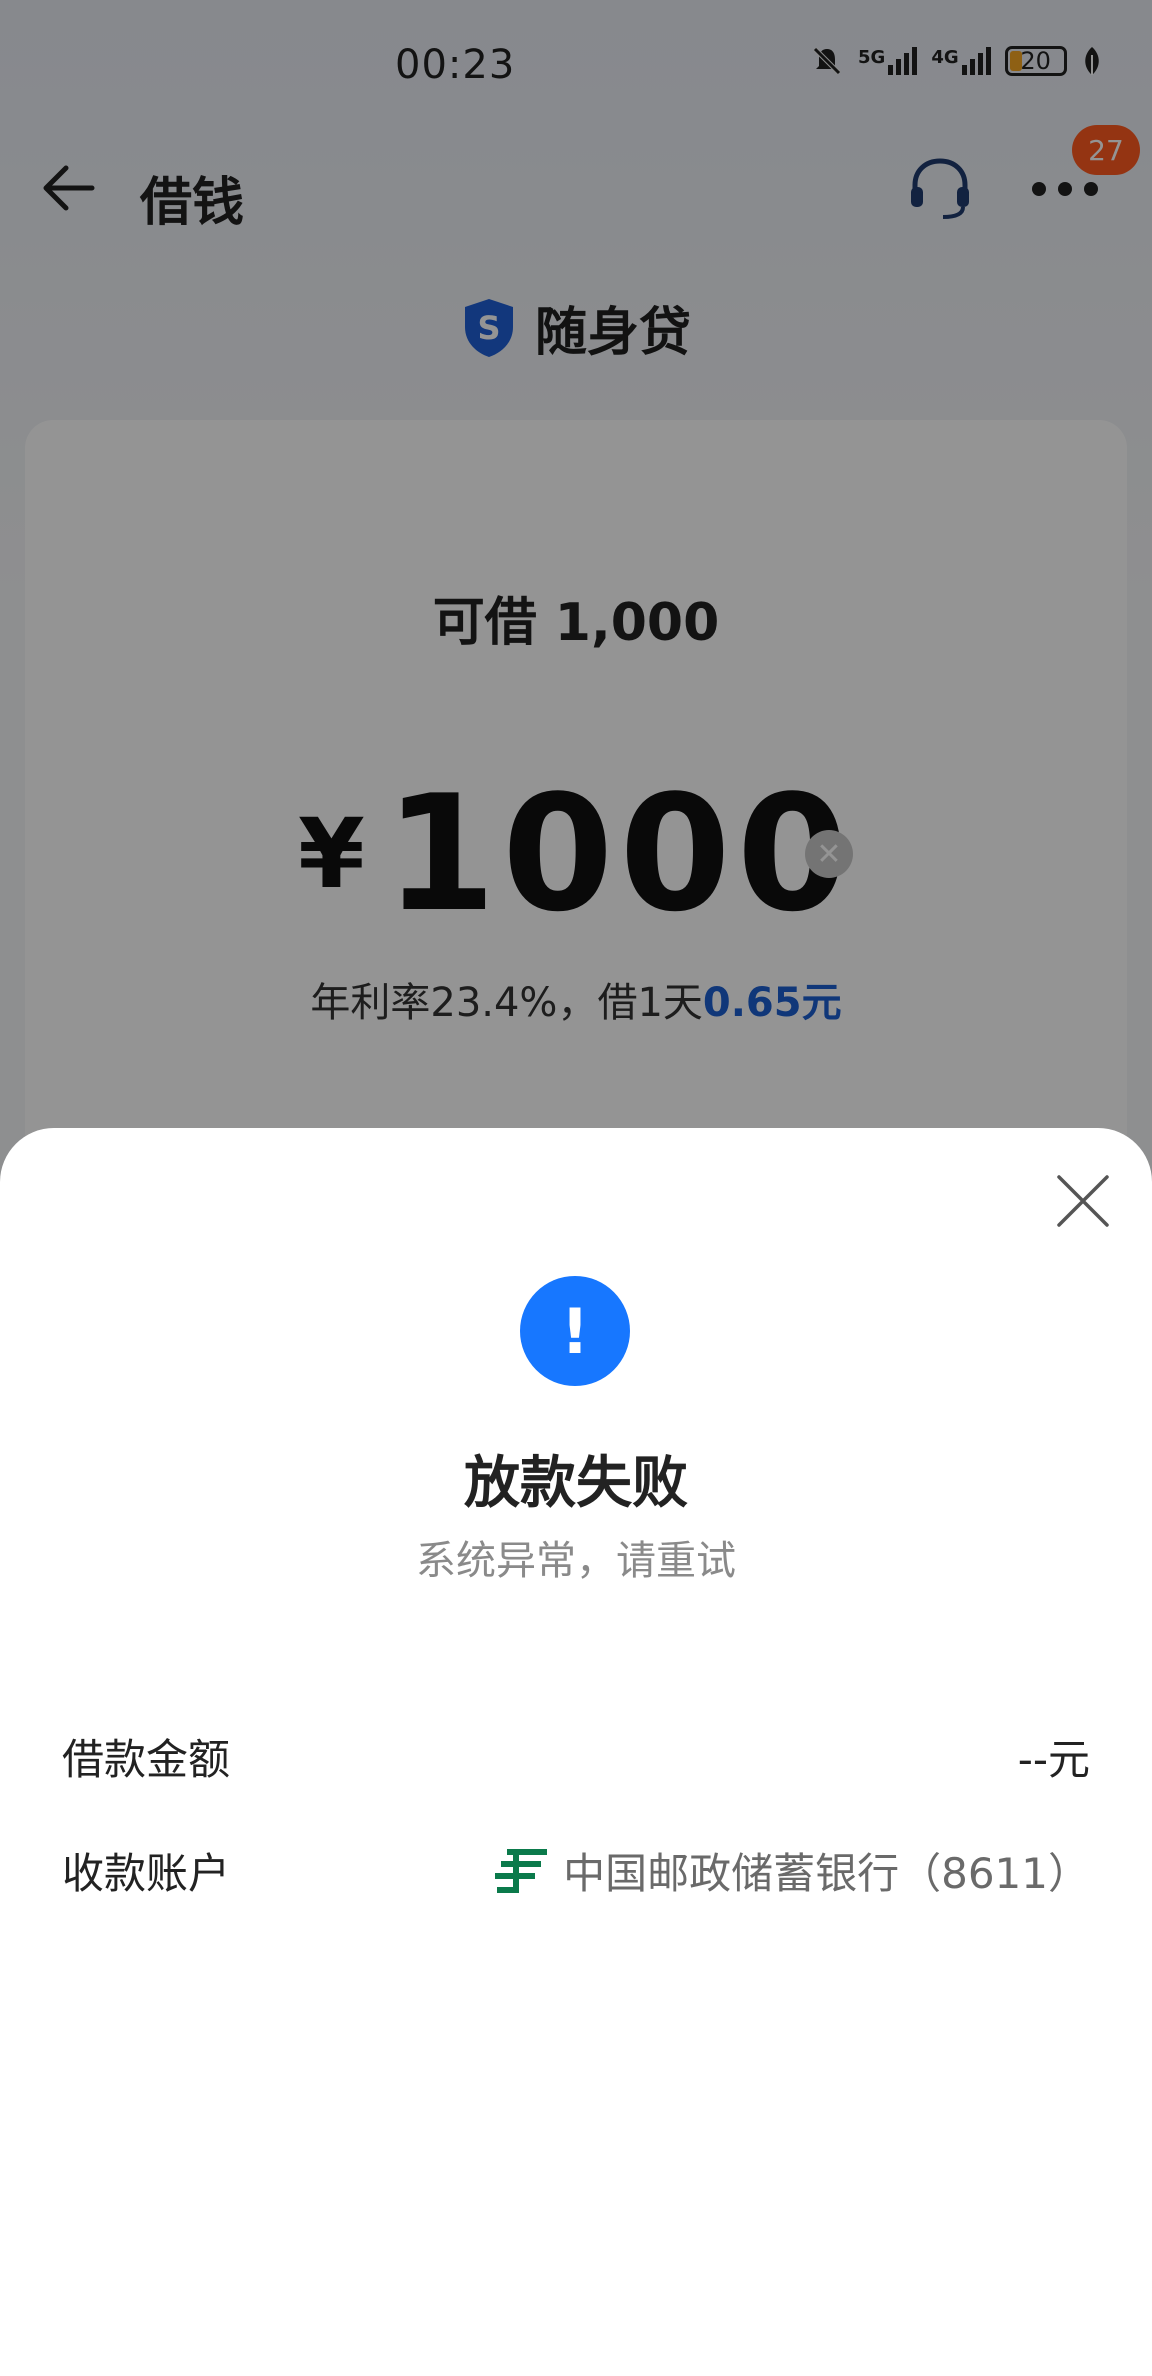 This screenshot has width=1152, height=2376. Describe the element at coordinates (576, 1483) in the screenshot. I see `result-title: 放款失败` at that location.